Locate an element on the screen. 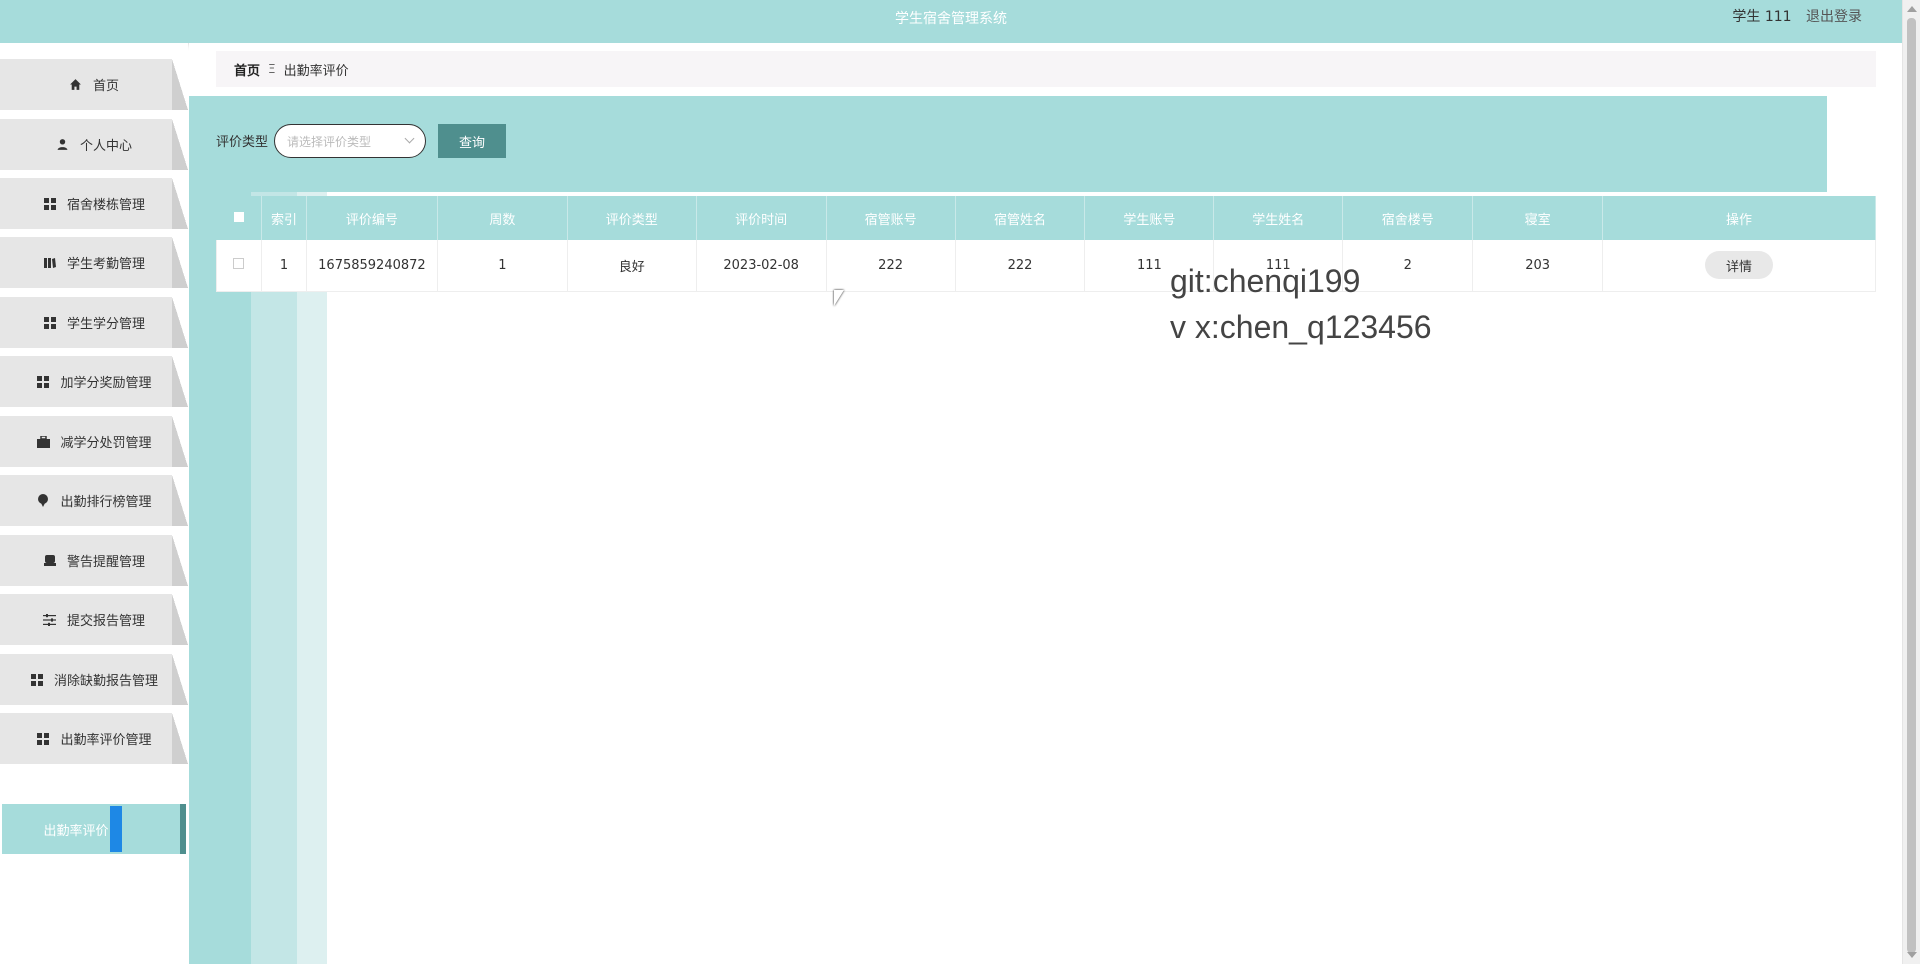  query-button: 查询 is located at coordinates (472, 141).